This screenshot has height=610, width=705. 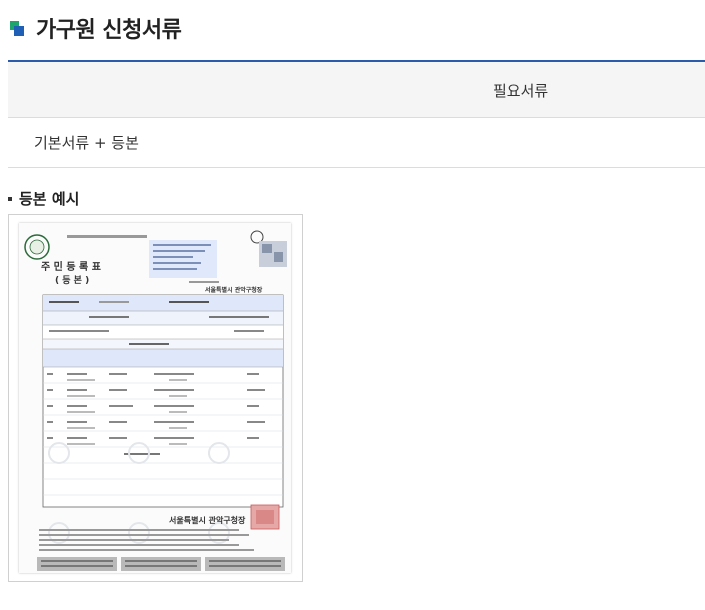 I want to click on title-square-icon, so click(x=18, y=28).